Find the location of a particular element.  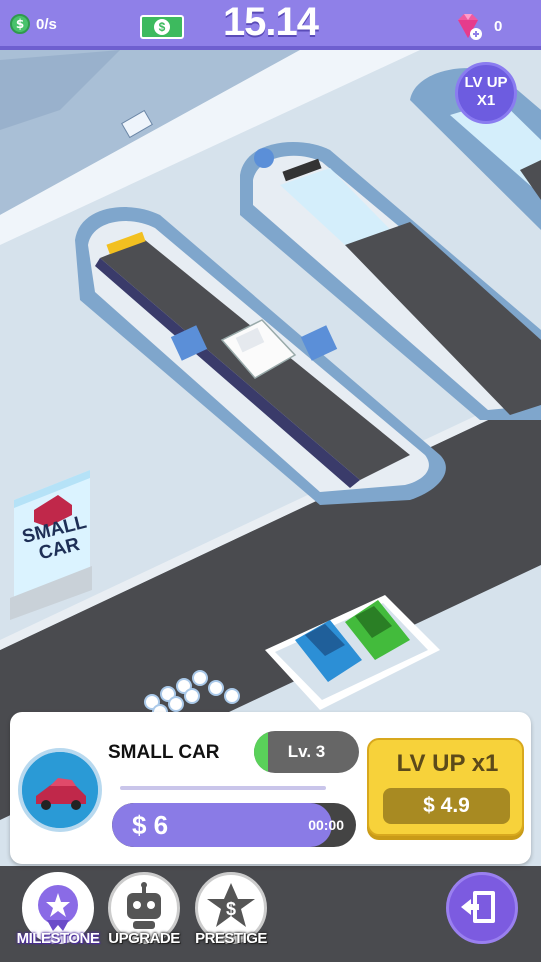

exit-door-icon is located at coordinates (478, 907).